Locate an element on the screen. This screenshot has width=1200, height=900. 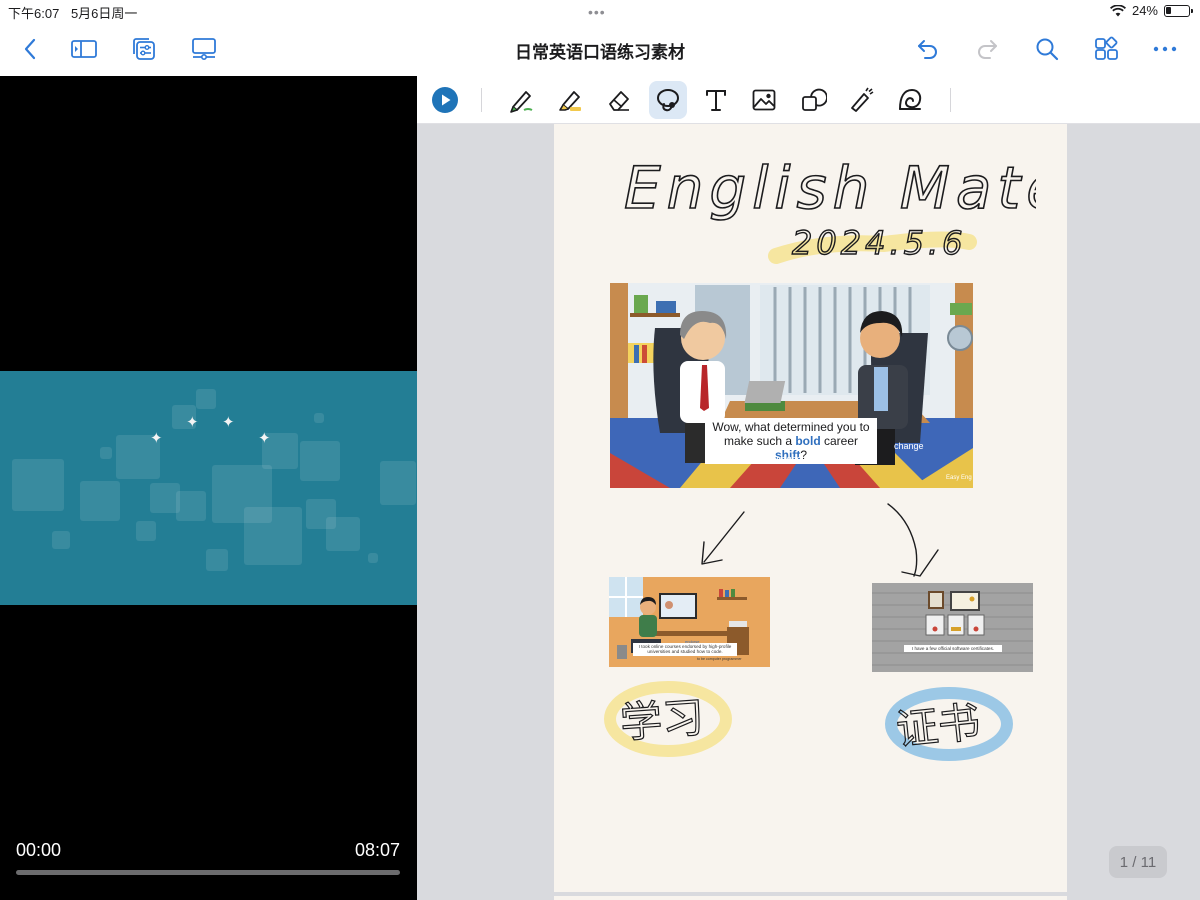
handwritten-right: 证书 is located at coordinates (938, 726).